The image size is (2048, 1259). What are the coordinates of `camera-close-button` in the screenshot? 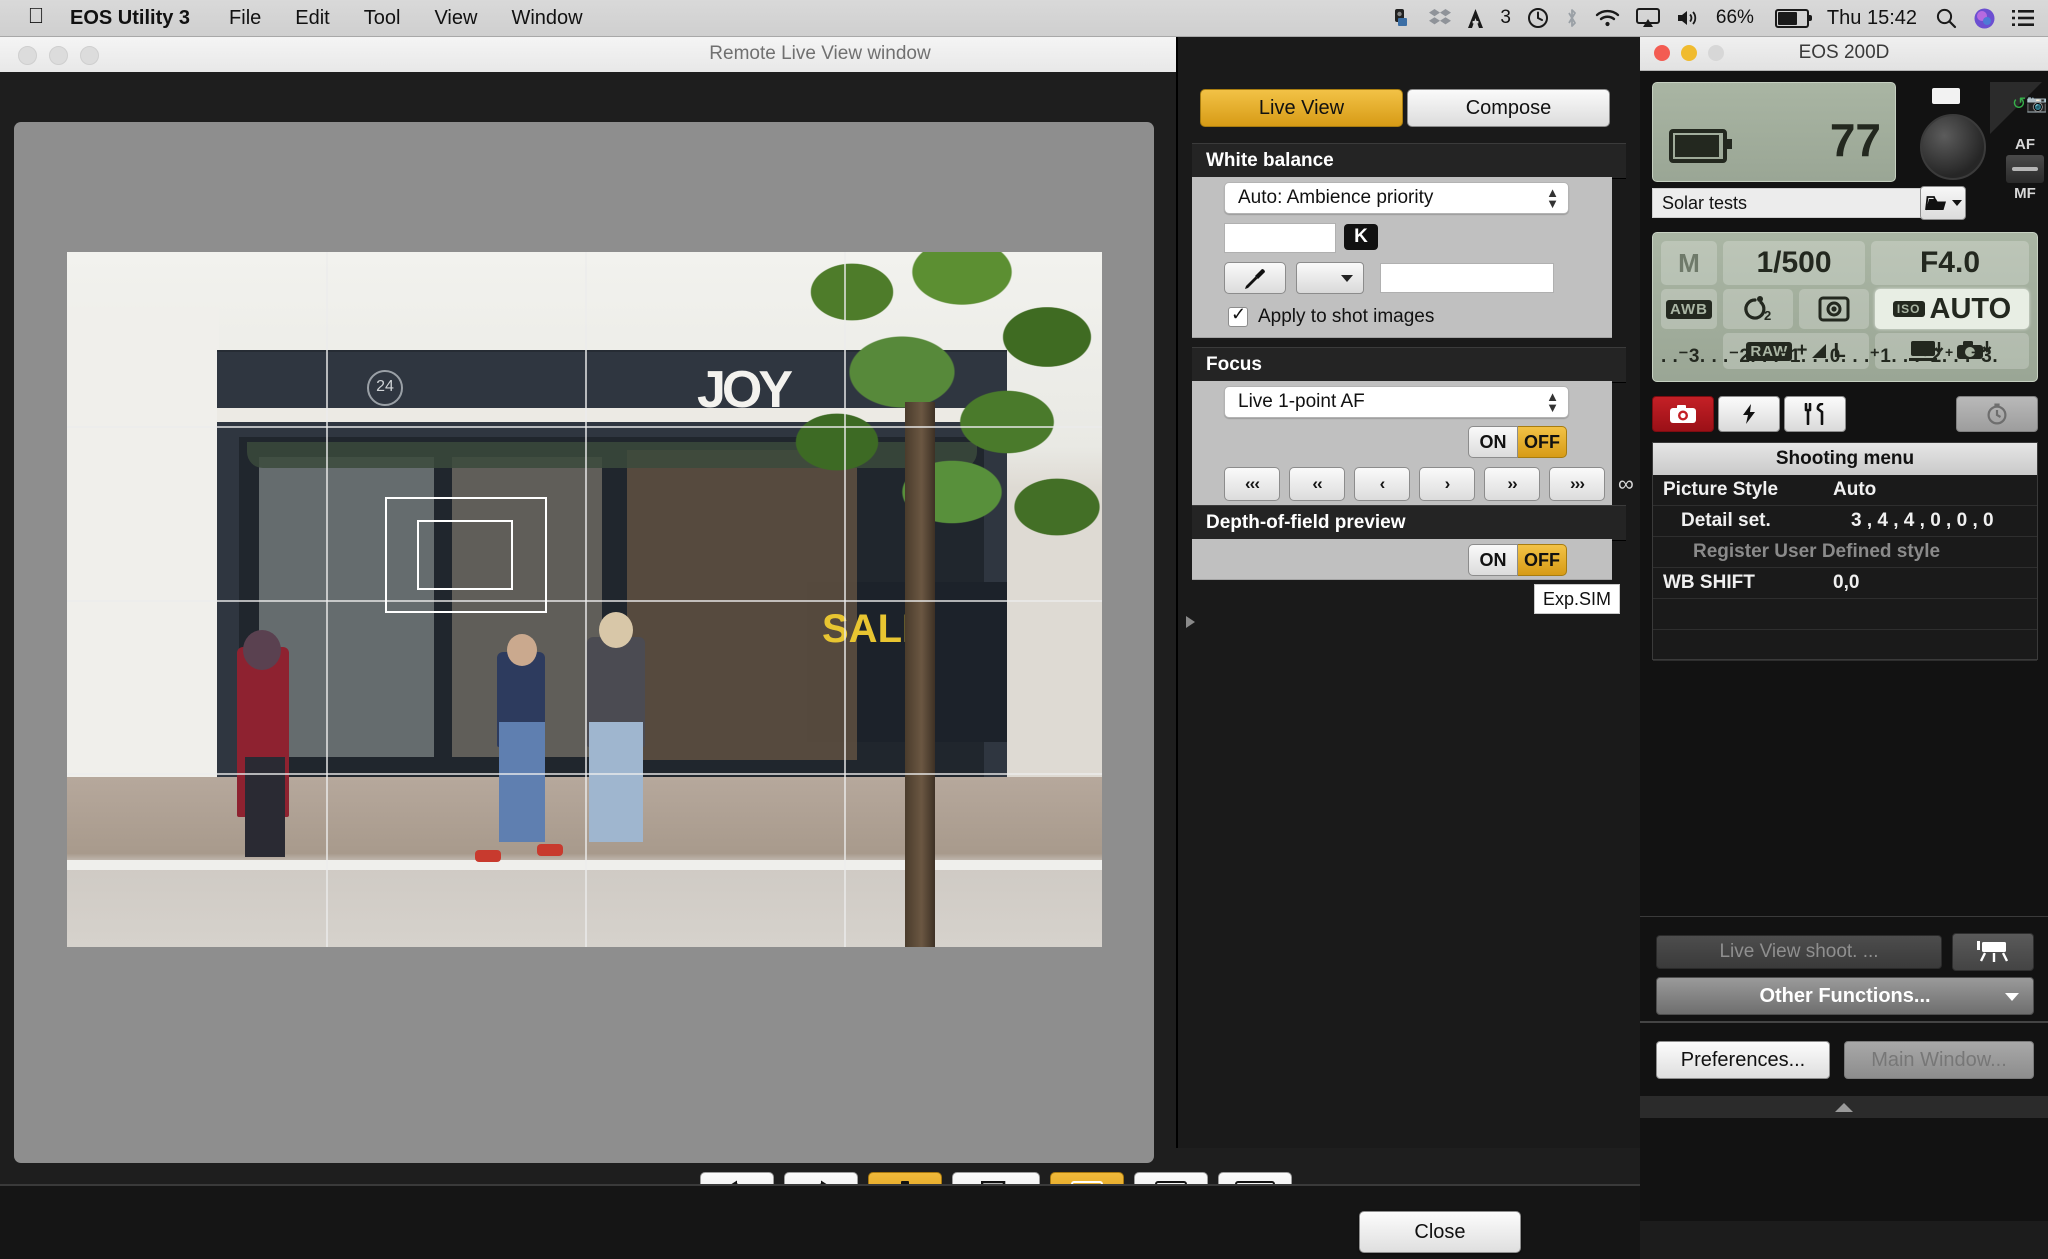 It's located at (1662, 53).